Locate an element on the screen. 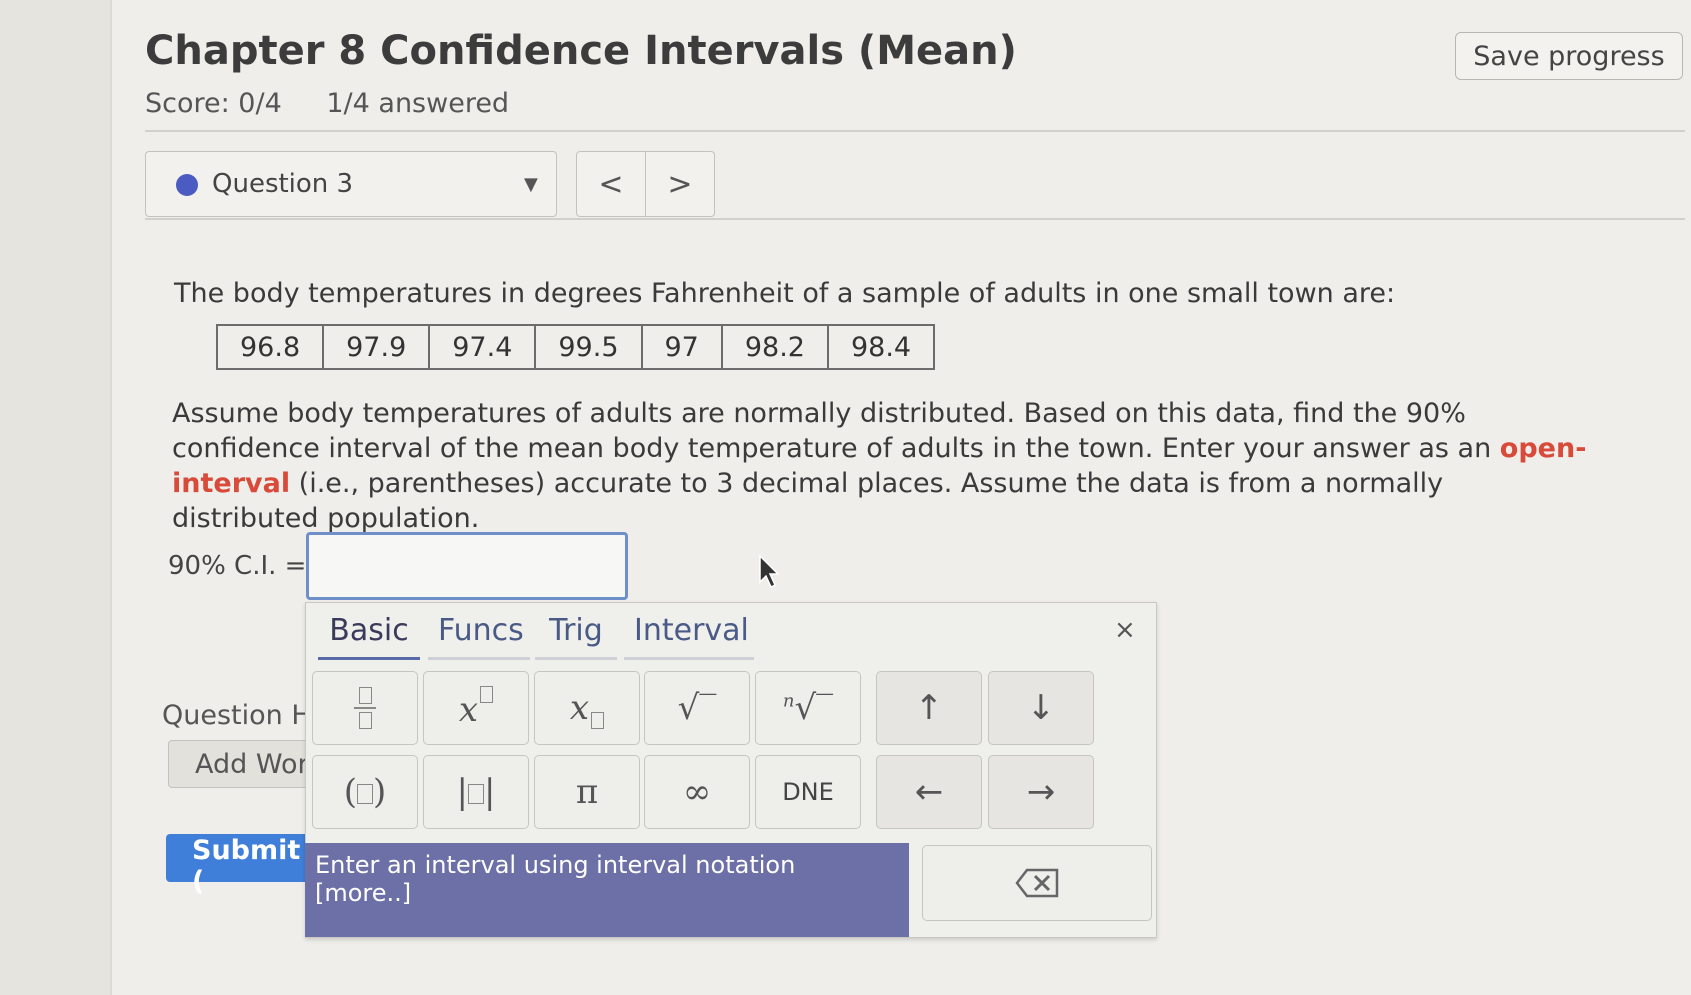 Image resolution: width=1691 pixels, height=995 pixels. score-line: Score: 0/4 1/4 answered is located at coordinates (345, 103).